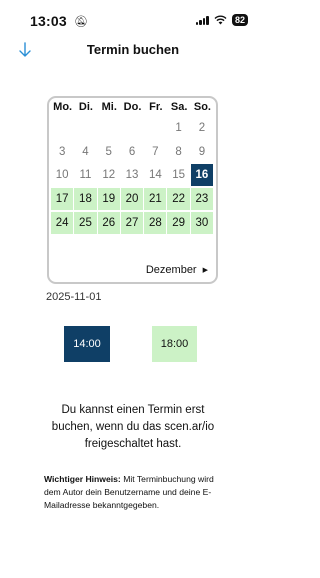 The width and height of the screenshot is (320, 578). Describe the element at coordinates (239, 20) in the screenshot. I see `battery-icon: 82` at that location.